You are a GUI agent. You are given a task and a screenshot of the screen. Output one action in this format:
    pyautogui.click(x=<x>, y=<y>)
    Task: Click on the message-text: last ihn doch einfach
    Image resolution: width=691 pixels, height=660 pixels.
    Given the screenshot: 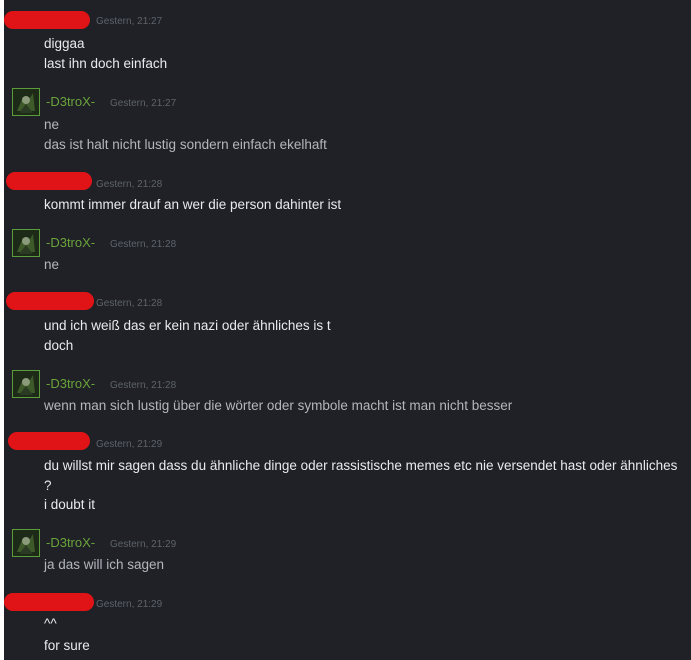 What is the action you would take?
    pyautogui.click(x=106, y=63)
    